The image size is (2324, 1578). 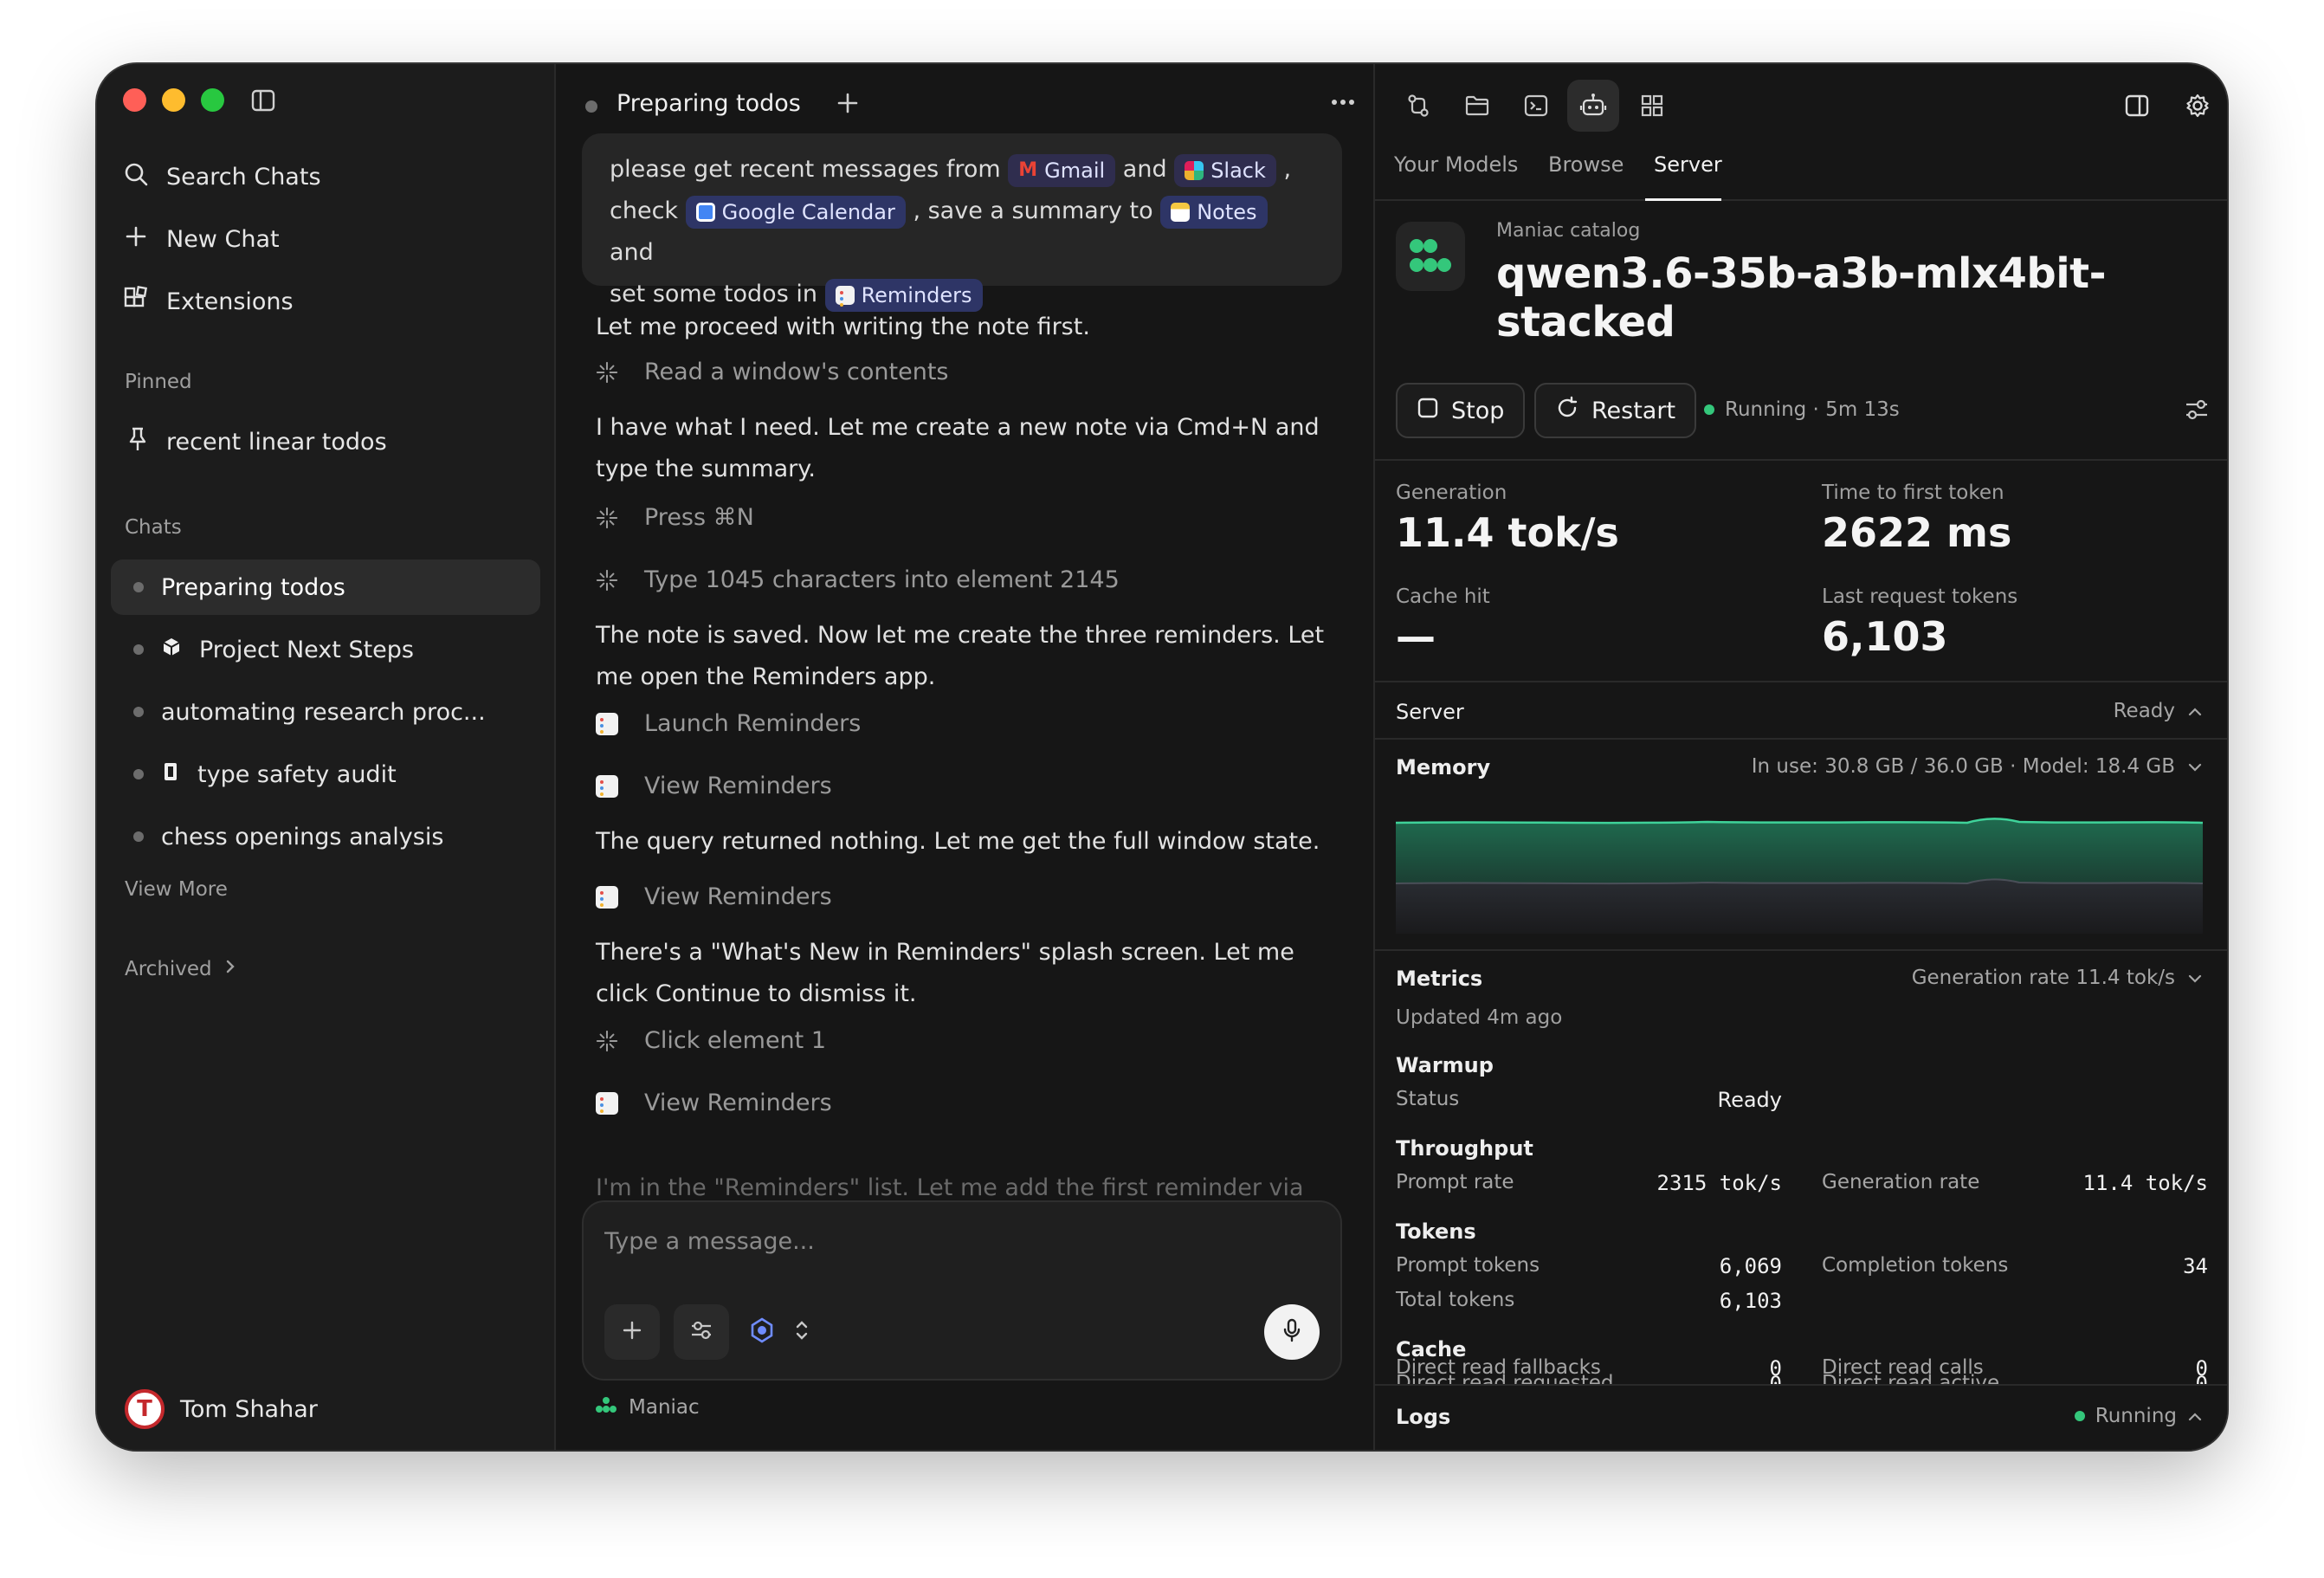 What do you see at coordinates (176, 889) in the screenshot?
I see `view-more-link: View More` at bounding box center [176, 889].